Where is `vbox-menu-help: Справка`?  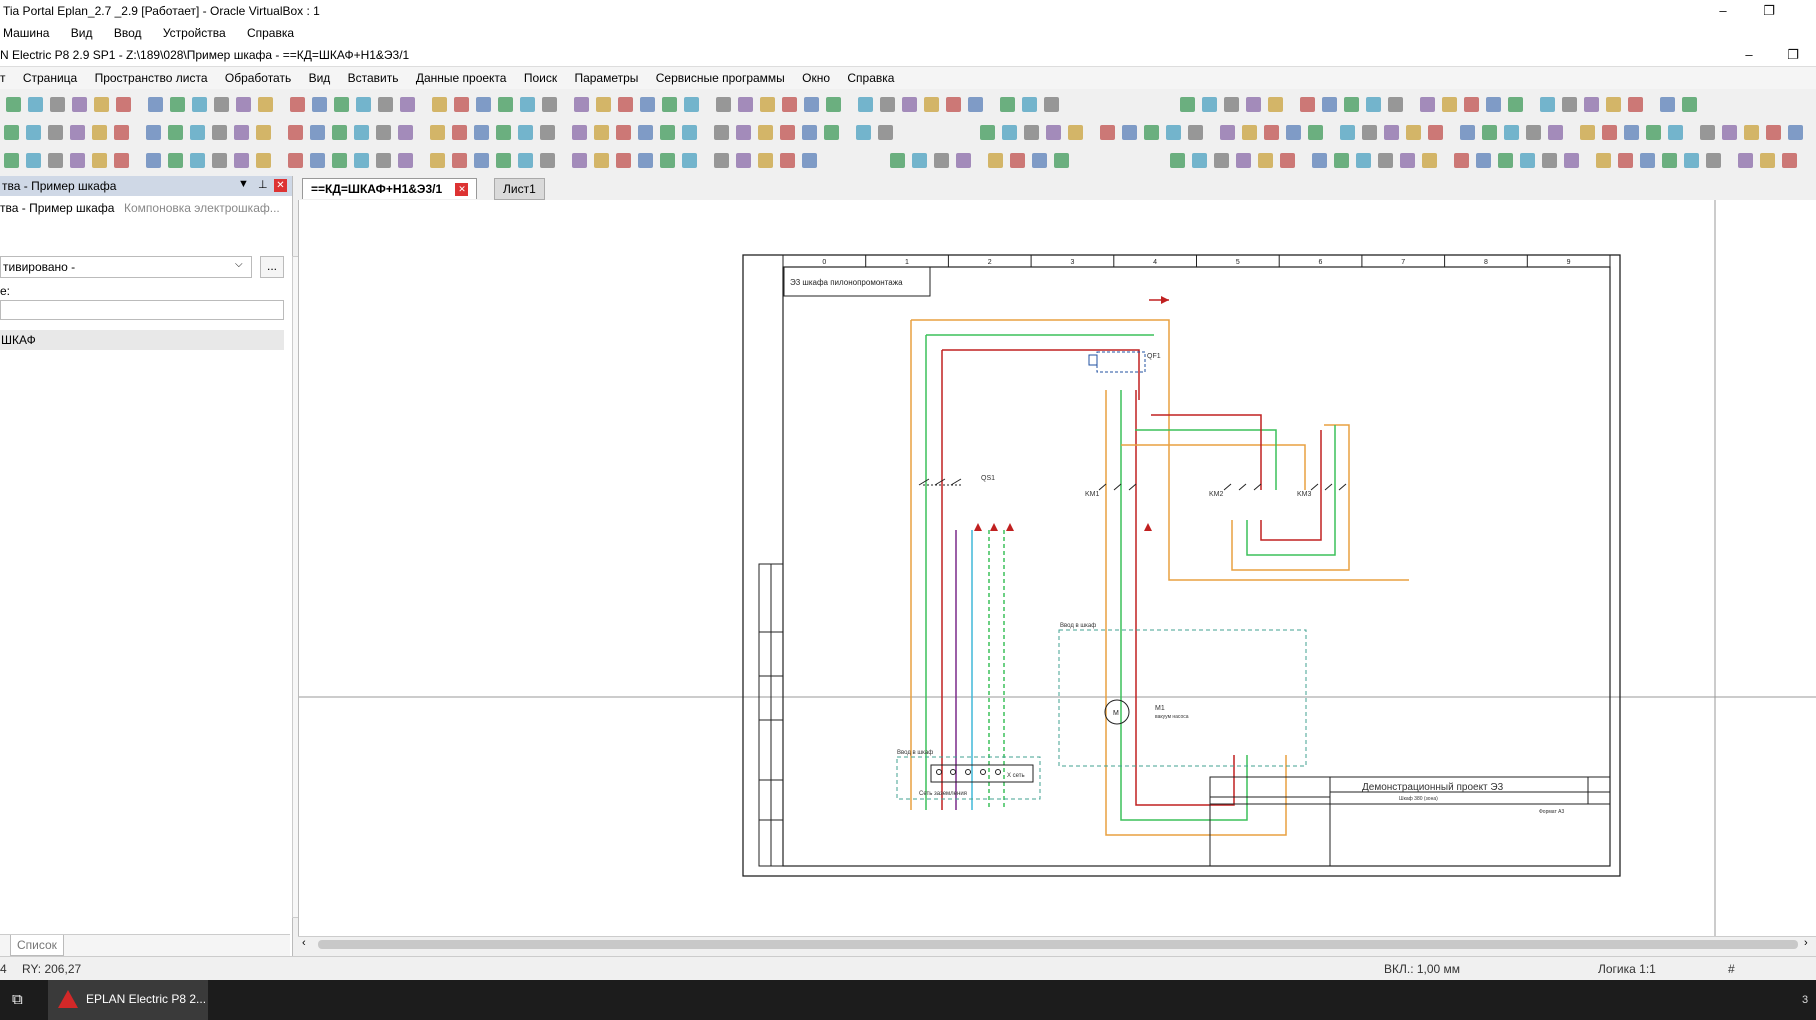 vbox-menu-help: Справка is located at coordinates (270, 33).